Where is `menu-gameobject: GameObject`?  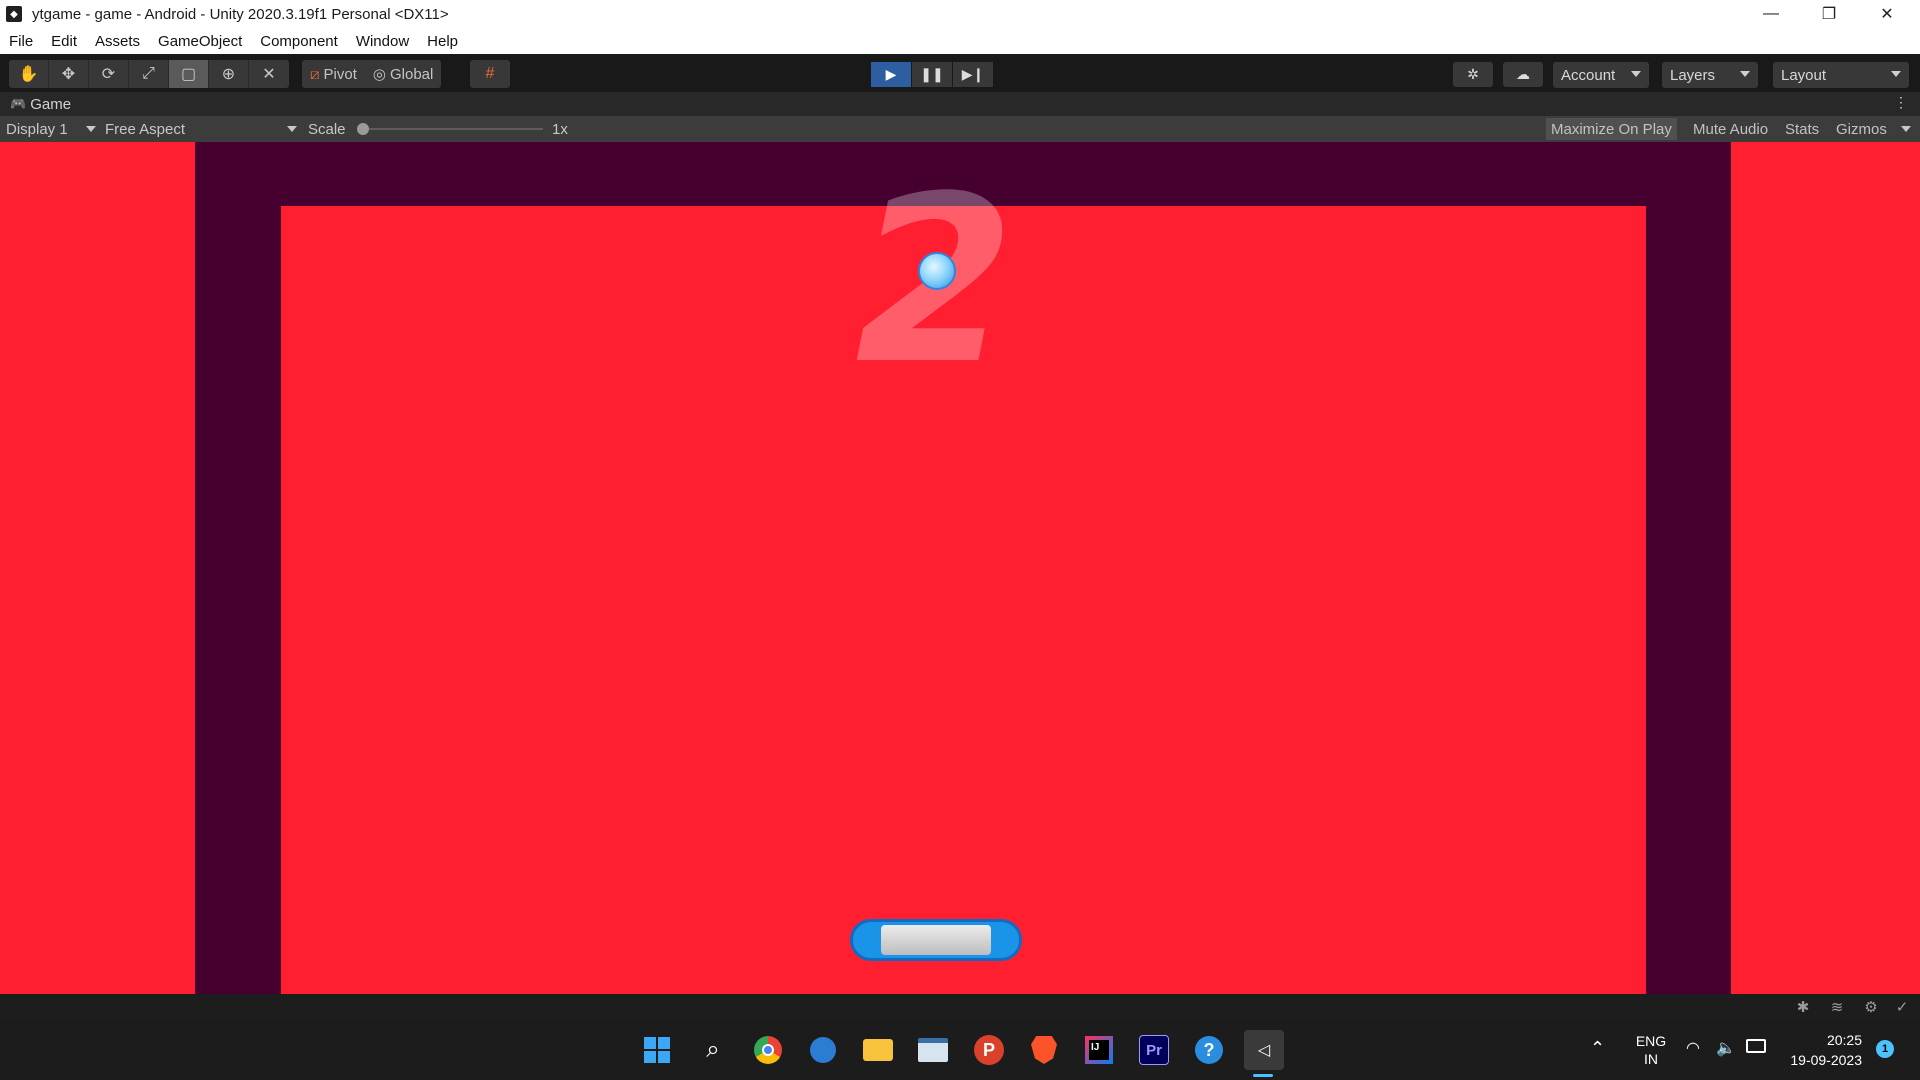 menu-gameobject: GameObject is located at coordinates (200, 41).